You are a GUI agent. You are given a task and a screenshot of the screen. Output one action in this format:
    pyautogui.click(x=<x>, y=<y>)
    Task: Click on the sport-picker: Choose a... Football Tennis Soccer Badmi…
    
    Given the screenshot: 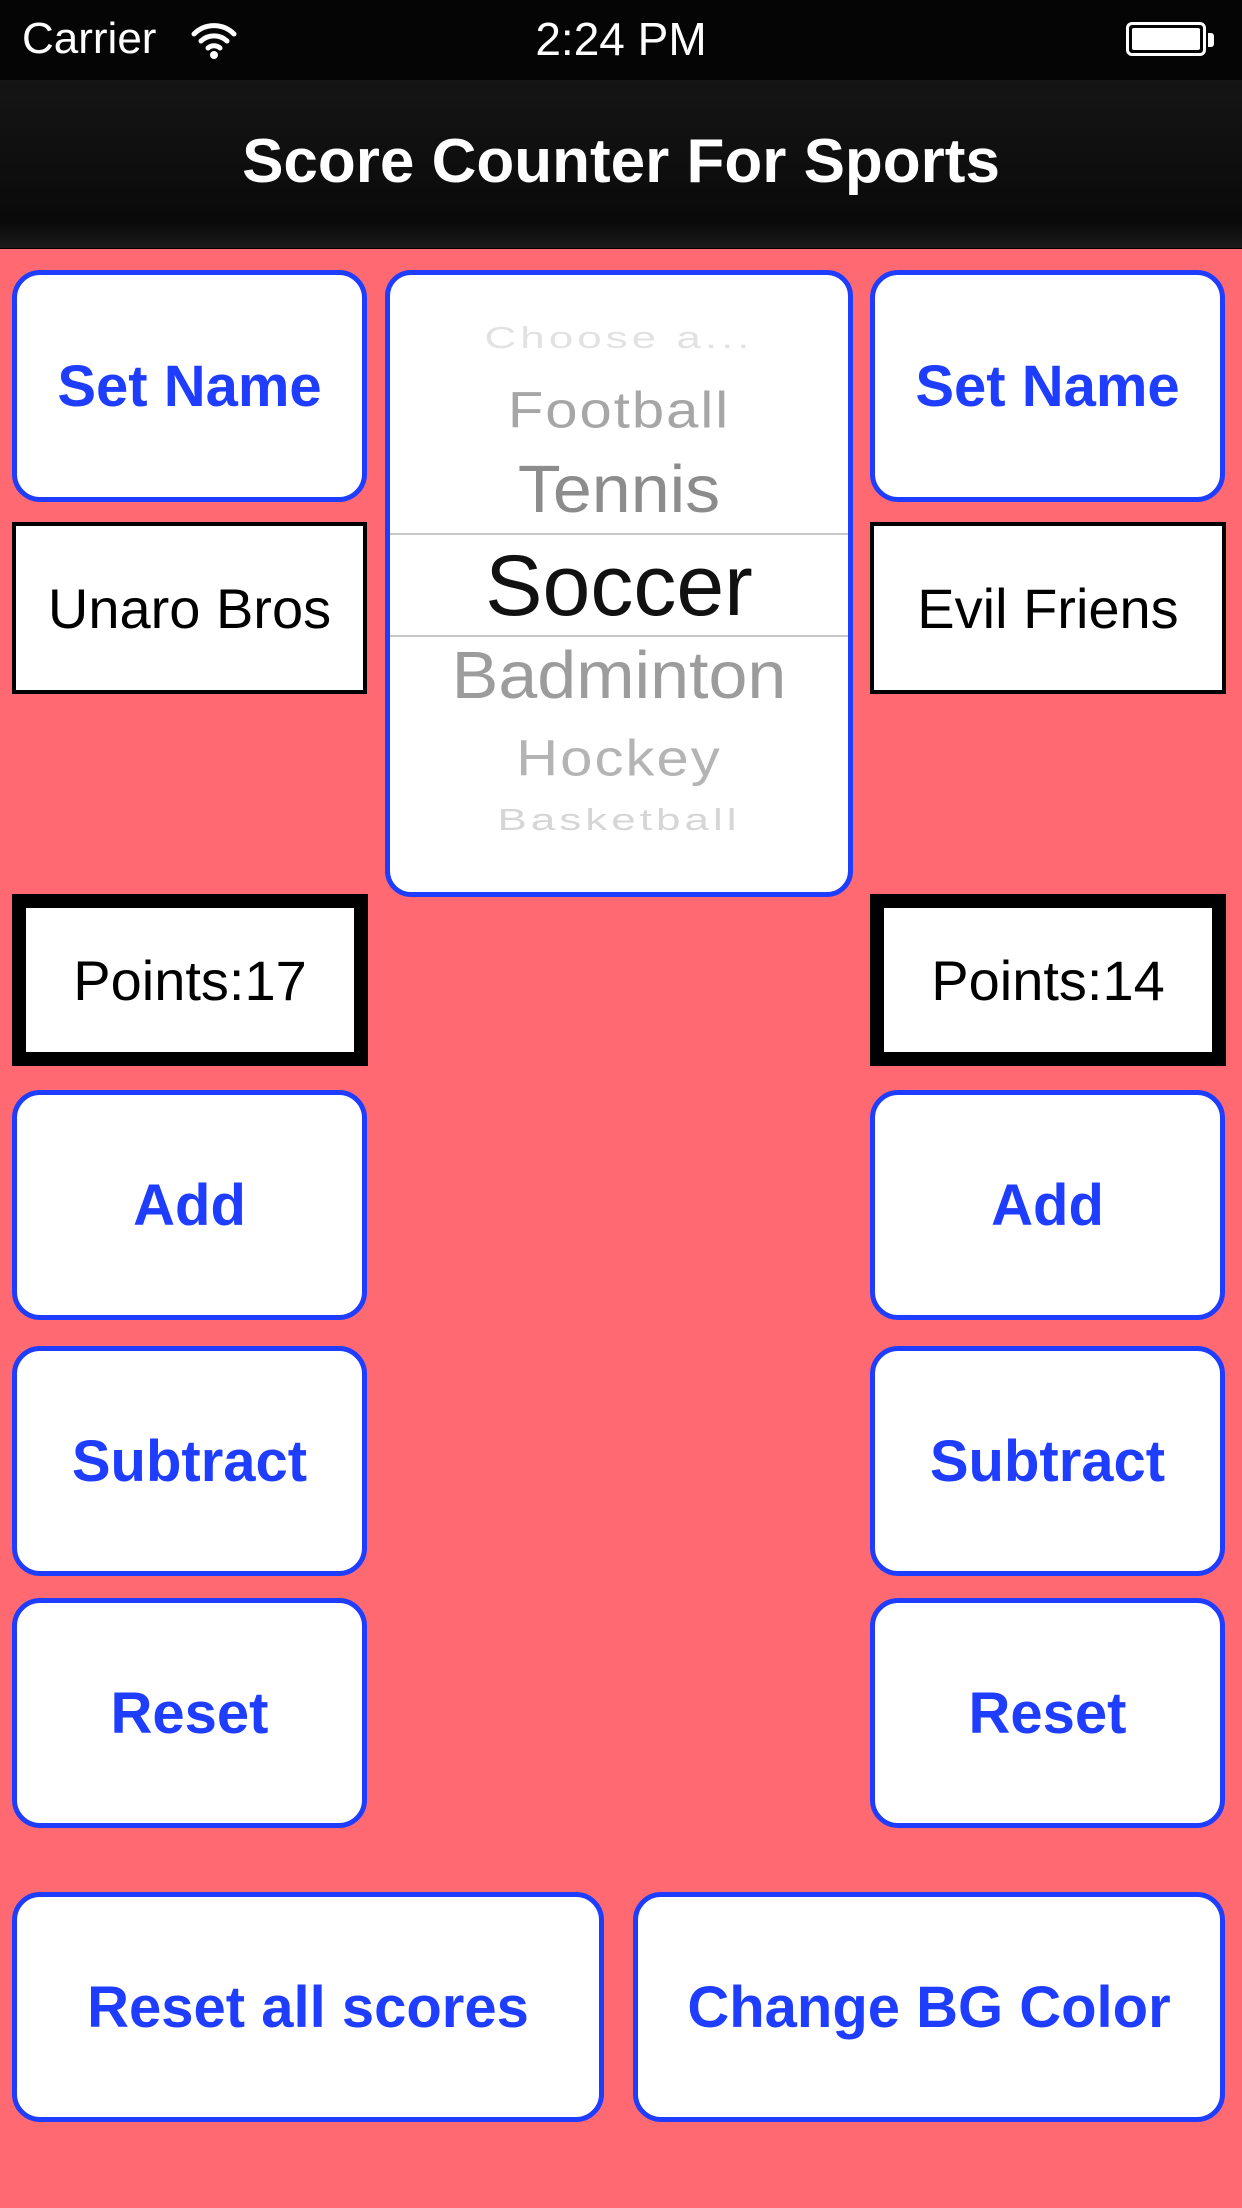 What is the action you would take?
    pyautogui.click(x=619, y=583)
    